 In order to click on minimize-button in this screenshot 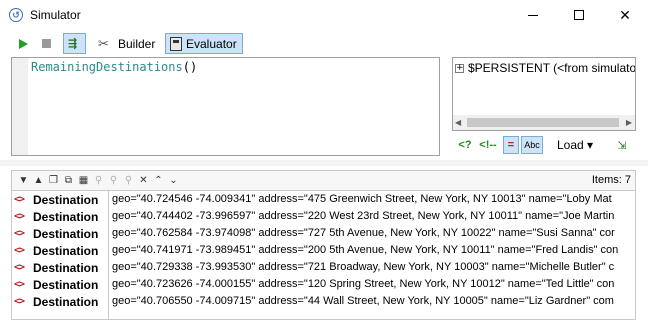, I will do `click(533, 15)`.